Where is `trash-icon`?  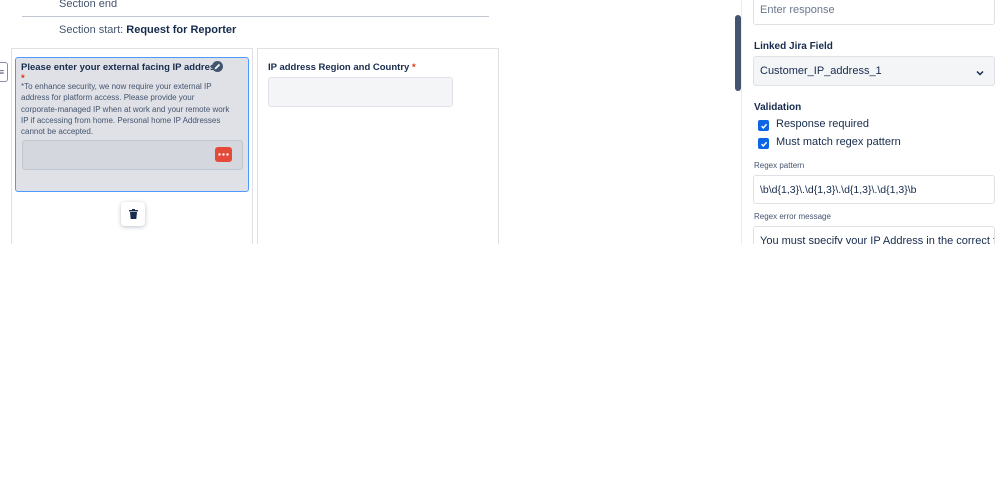 trash-icon is located at coordinates (133, 214).